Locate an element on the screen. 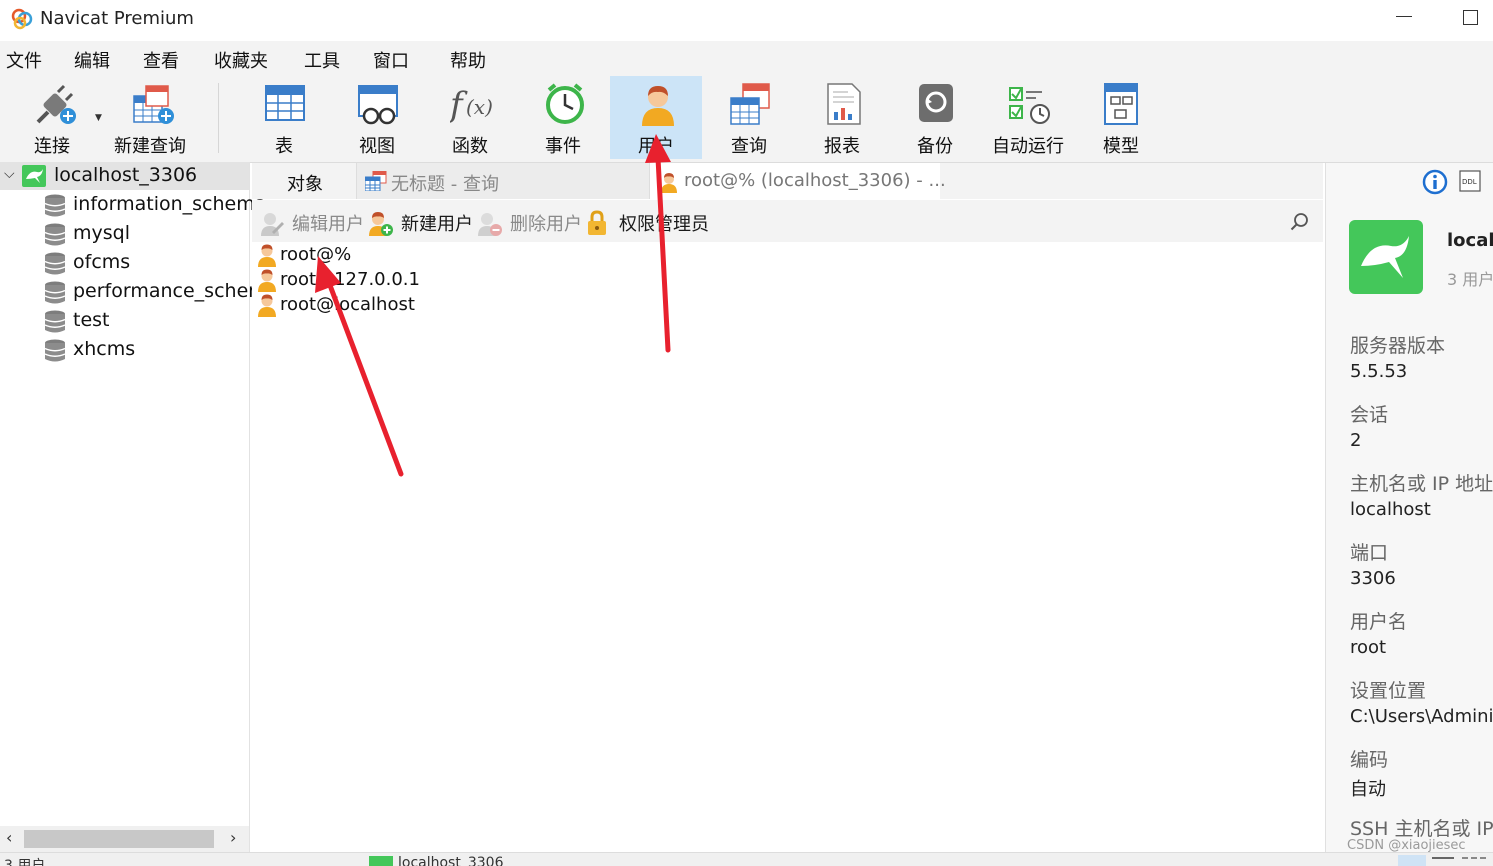 This screenshot has width=1493, height=866. privilege-manager-button: 权限管理员 is located at coordinates (650, 222).